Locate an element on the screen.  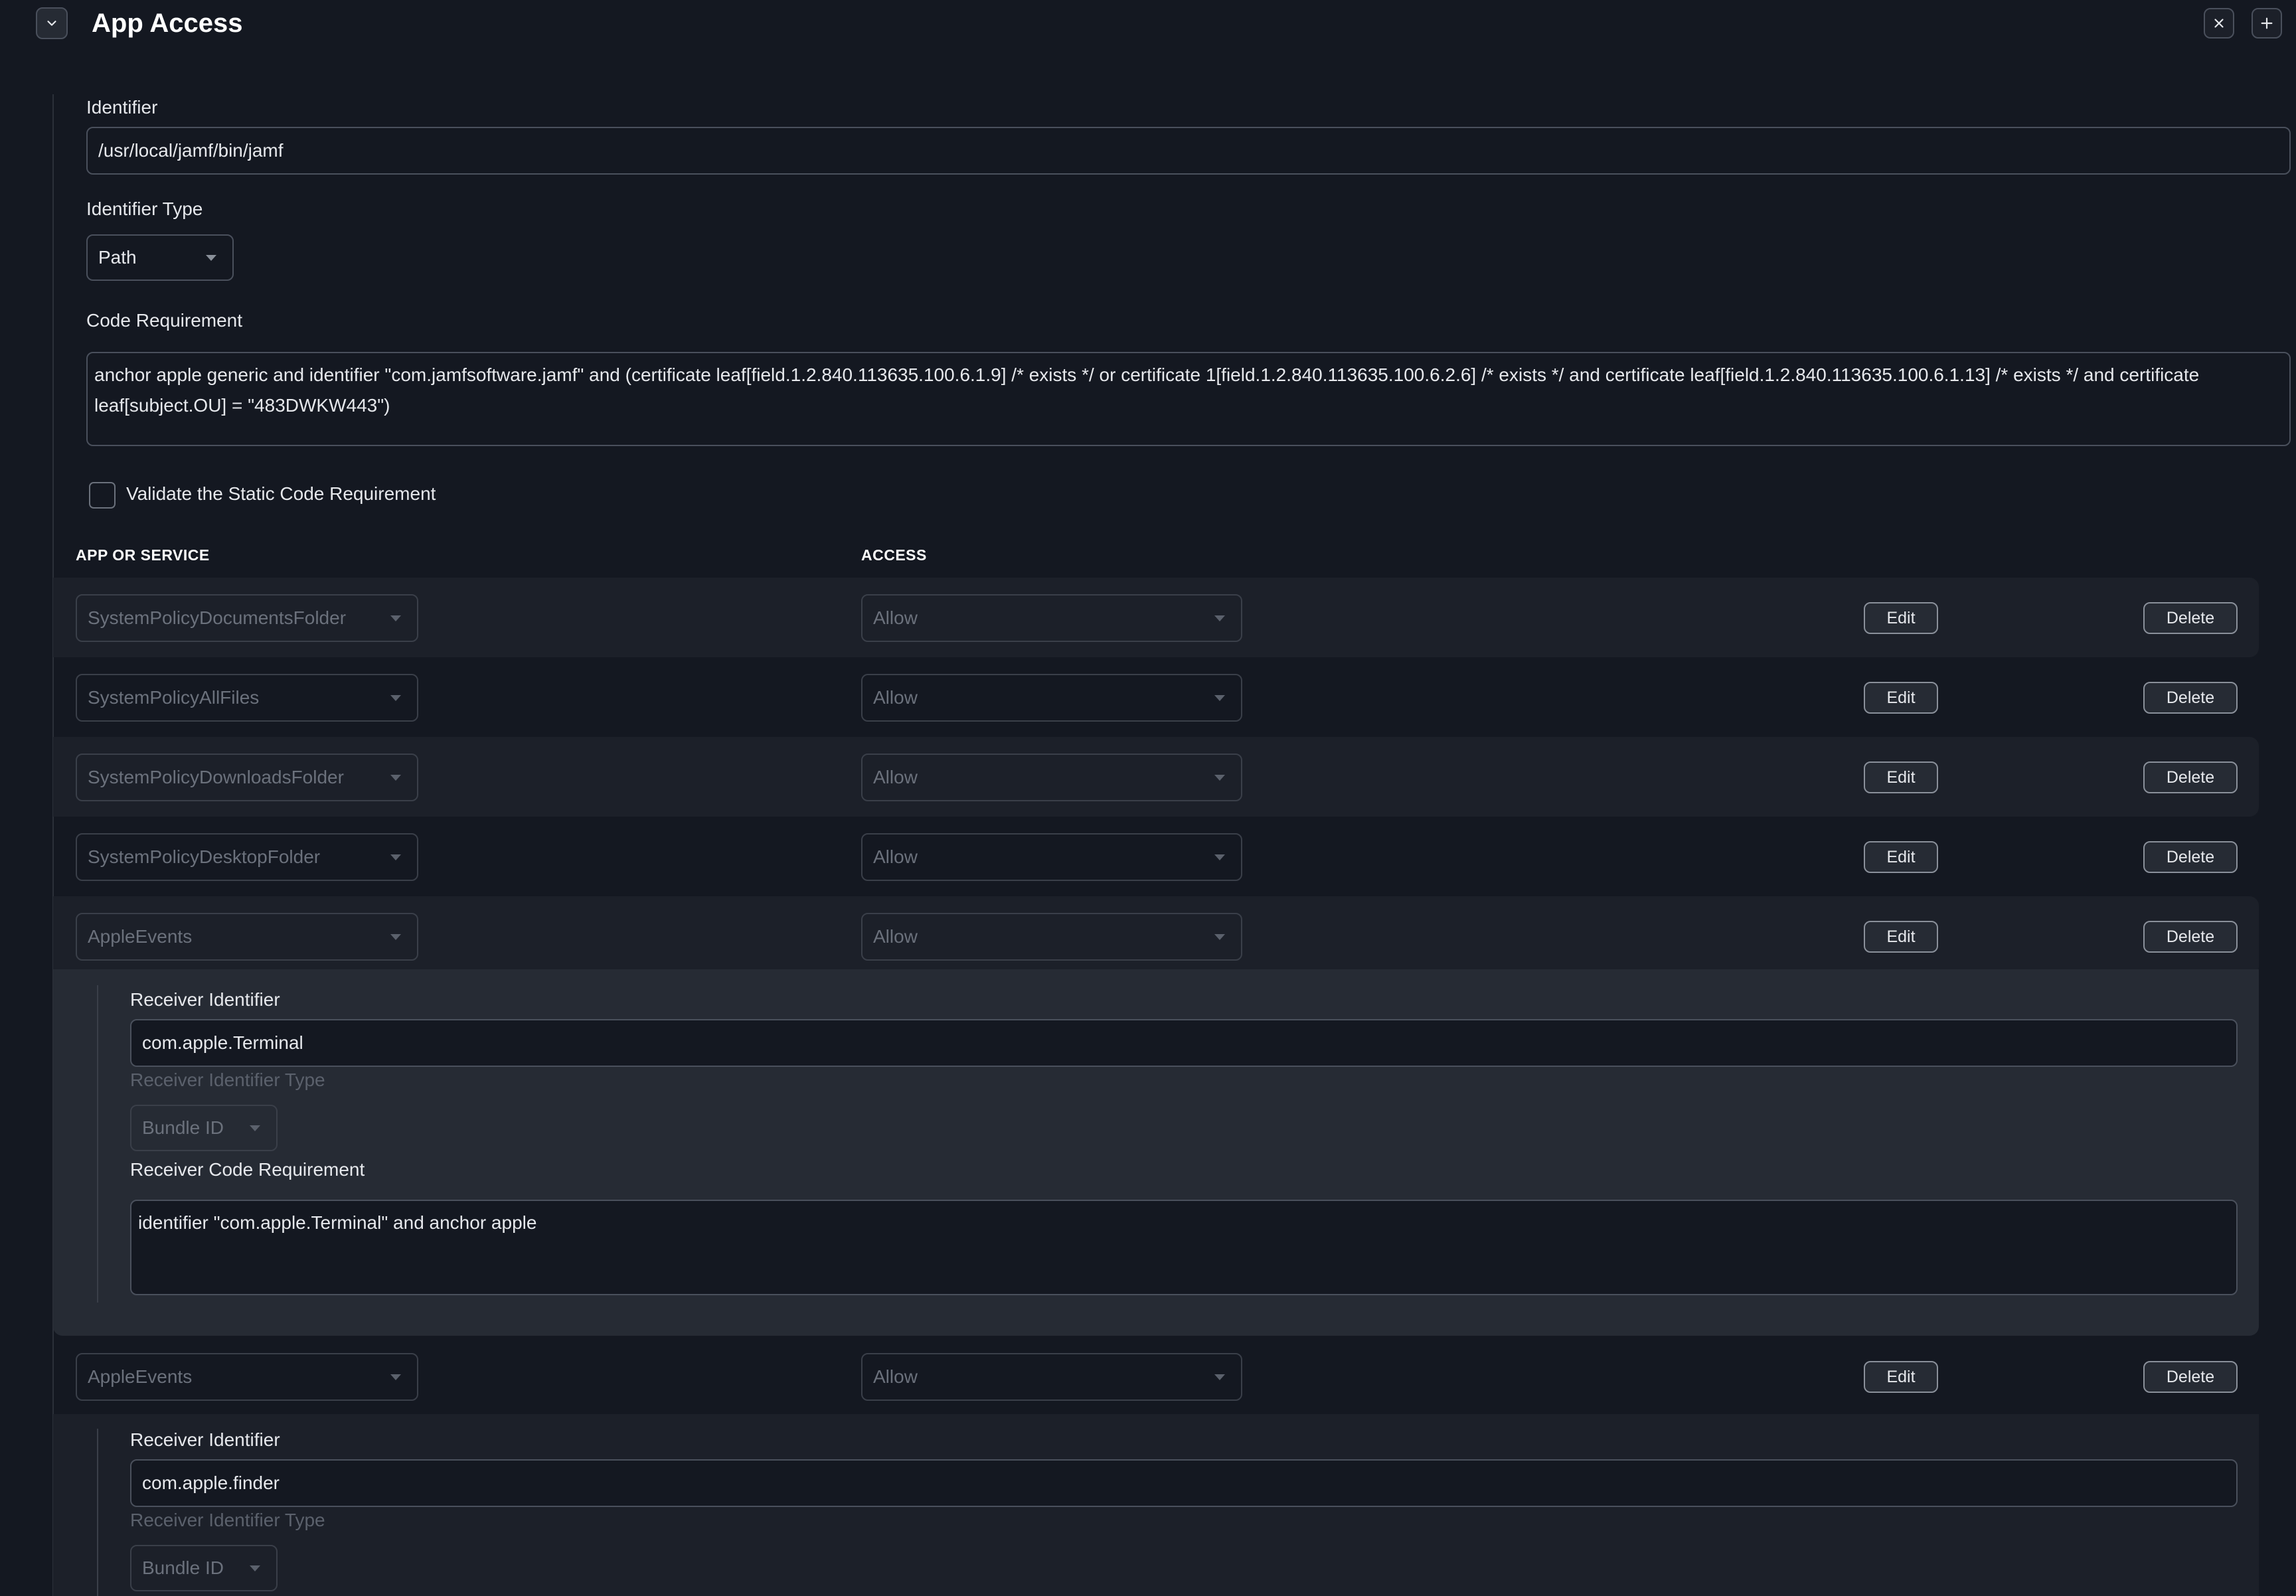
identifier-label: Identifier is located at coordinates (122, 107).